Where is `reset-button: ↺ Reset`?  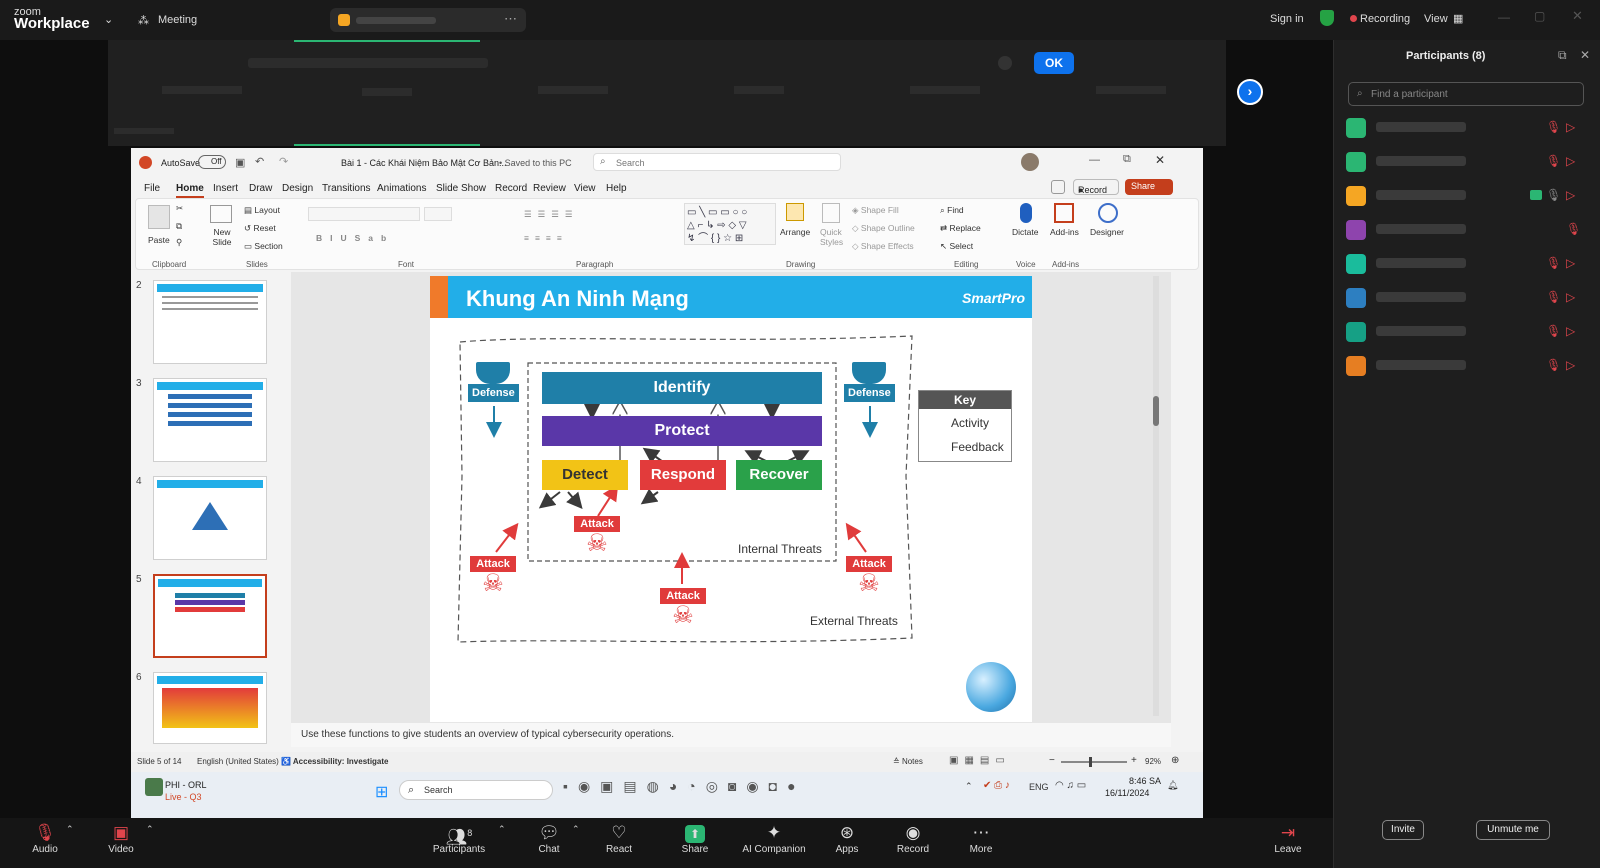 reset-button: ↺ Reset is located at coordinates (260, 228).